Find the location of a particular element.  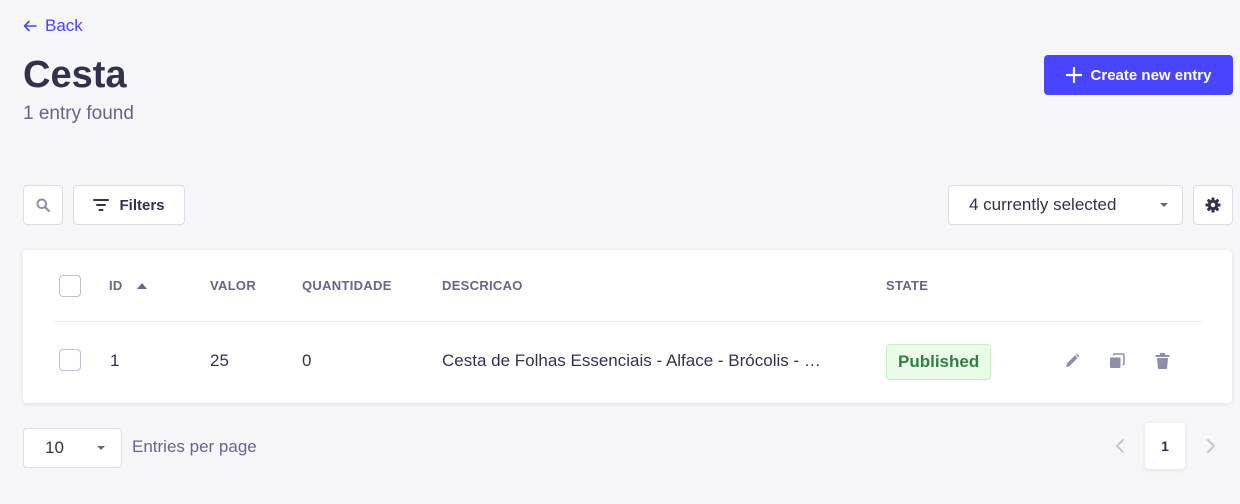

trash-icon is located at coordinates (1162, 361).